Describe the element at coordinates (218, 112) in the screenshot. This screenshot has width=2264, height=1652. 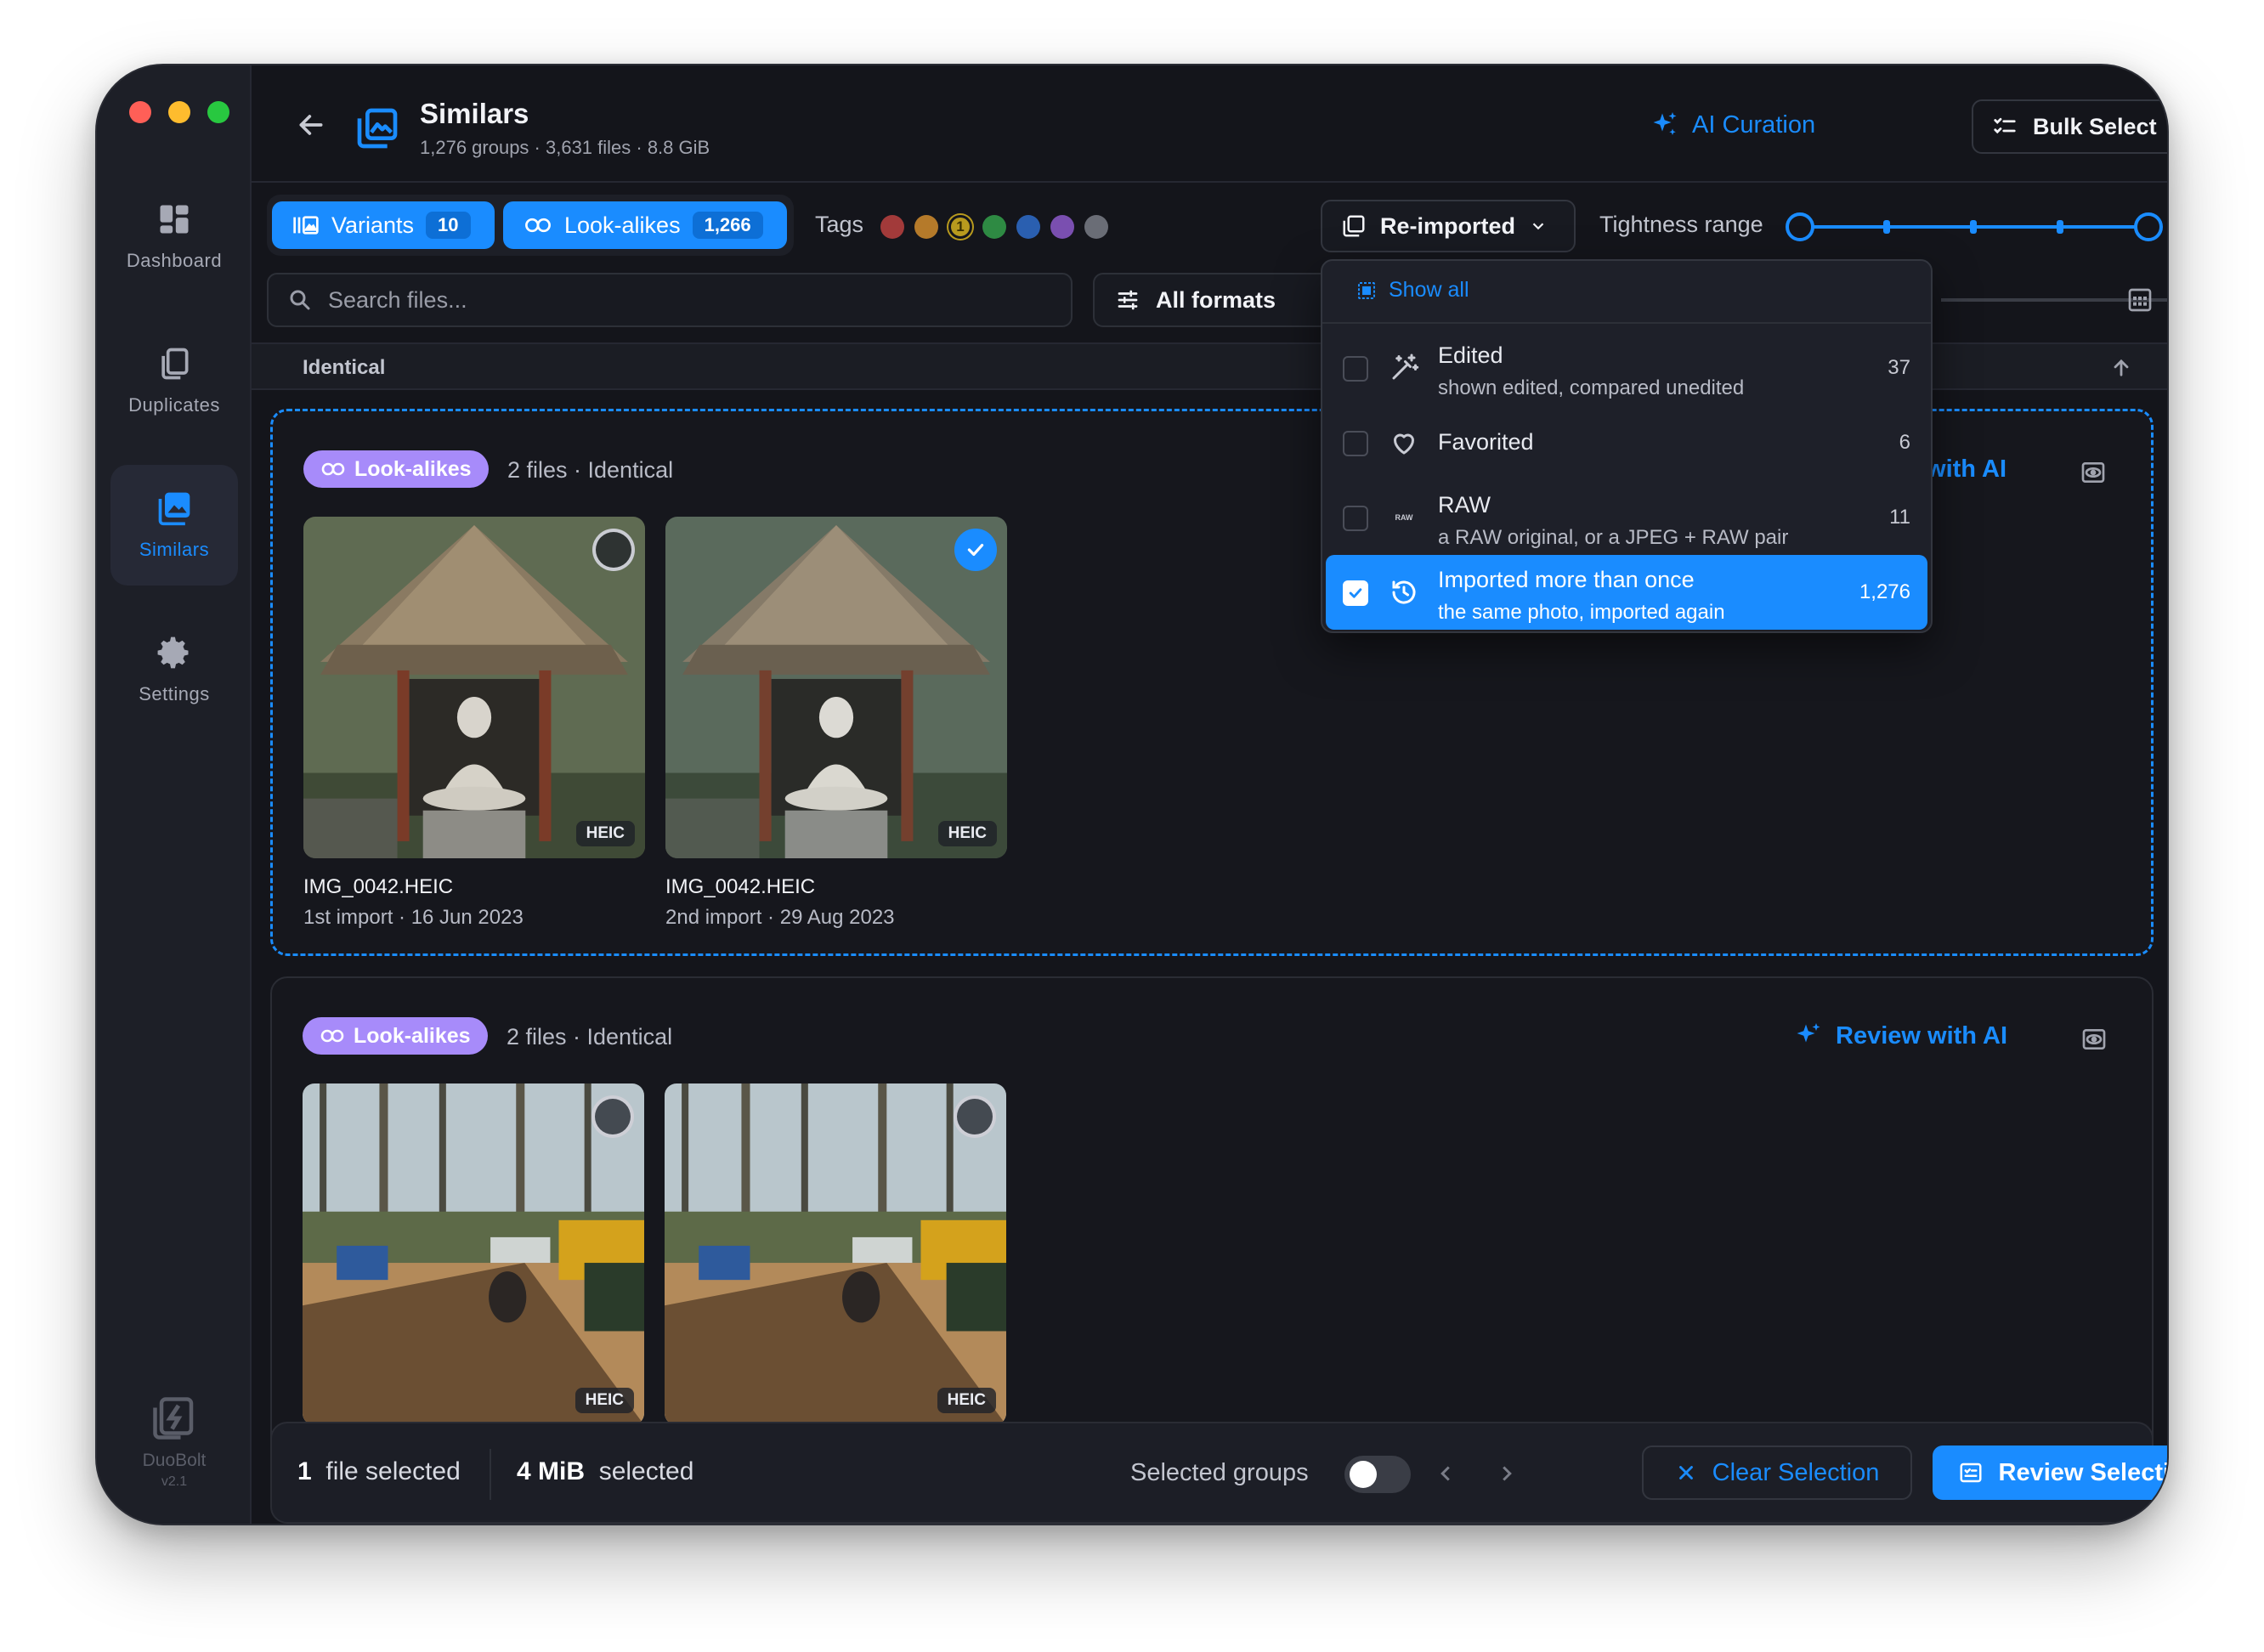
I see `zoom-window-button` at that location.